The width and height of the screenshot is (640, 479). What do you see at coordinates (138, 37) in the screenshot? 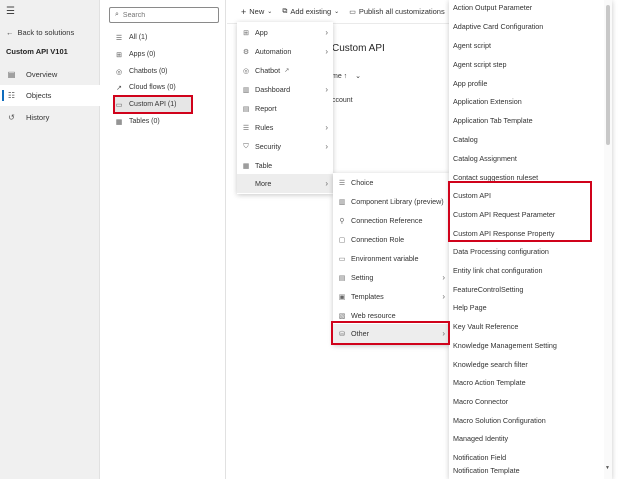
I see `tree-item-label: All (1)` at bounding box center [138, 37].